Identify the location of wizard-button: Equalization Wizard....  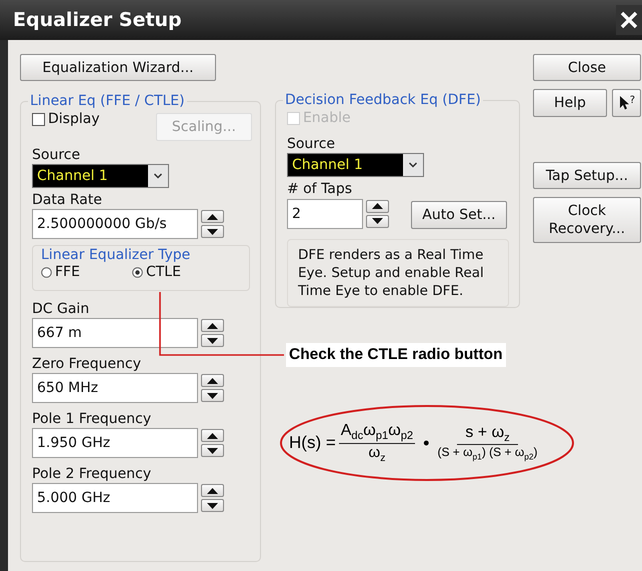
(118, 67).